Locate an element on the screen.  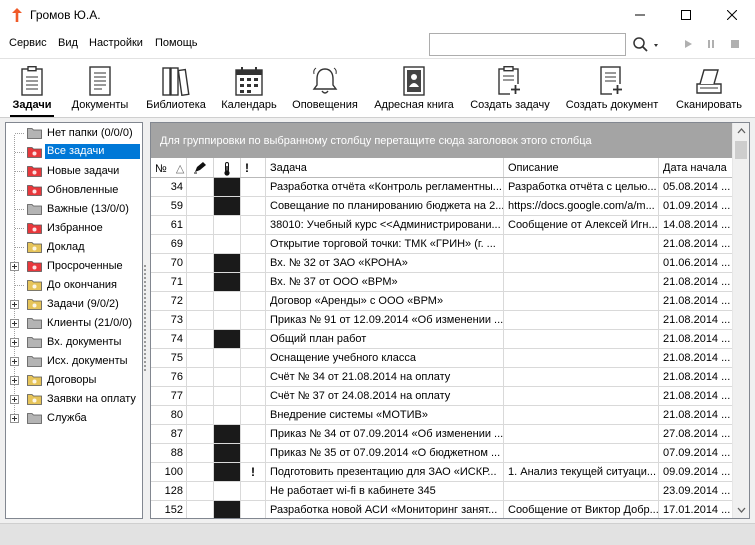
tree-item: Просроченные is located at coordinates (74, 266).